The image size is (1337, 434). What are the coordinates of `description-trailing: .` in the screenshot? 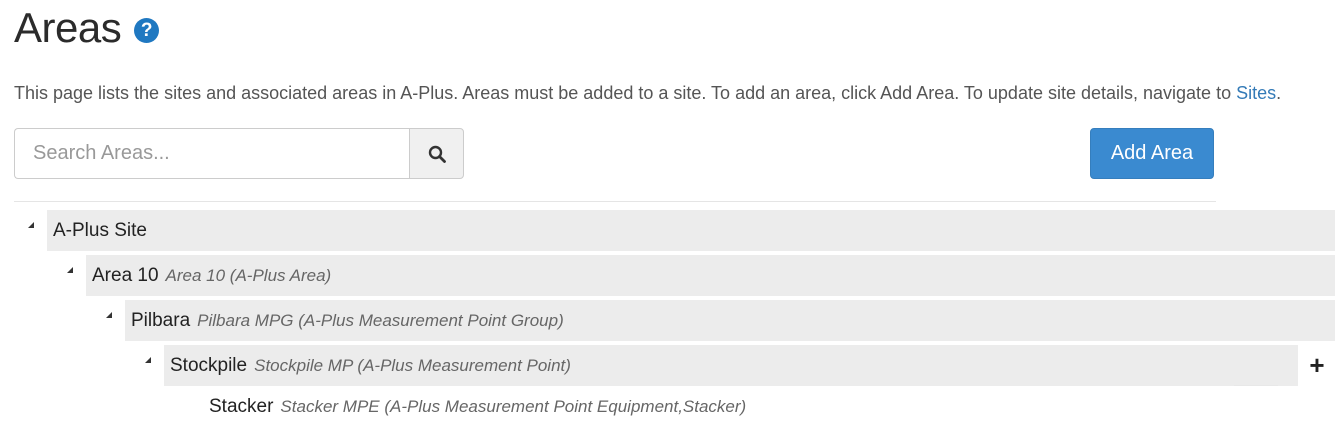 It's located at (1279, 93).